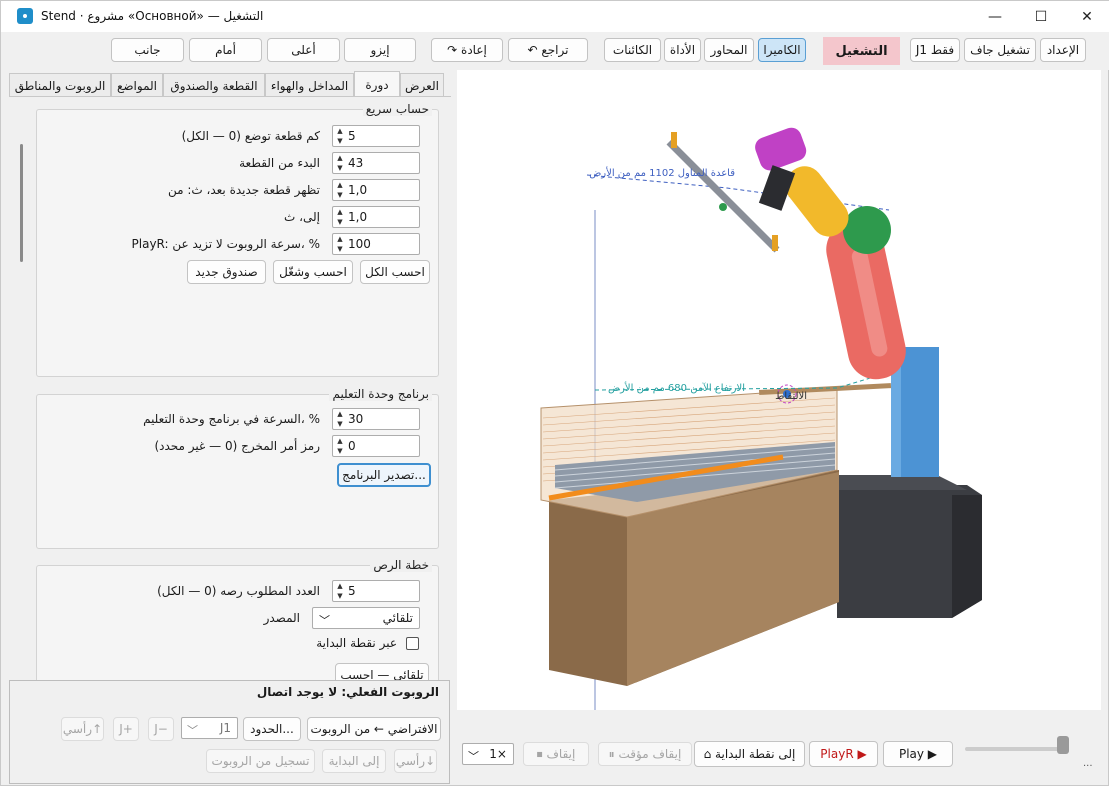 This screenshot has width=1109, height=786. What do you see at coordinates (376, 217) in the screenshot?
I see `new-piece-to-spin: ▲ ▼ 1,0` at bounding box center [376, 217].